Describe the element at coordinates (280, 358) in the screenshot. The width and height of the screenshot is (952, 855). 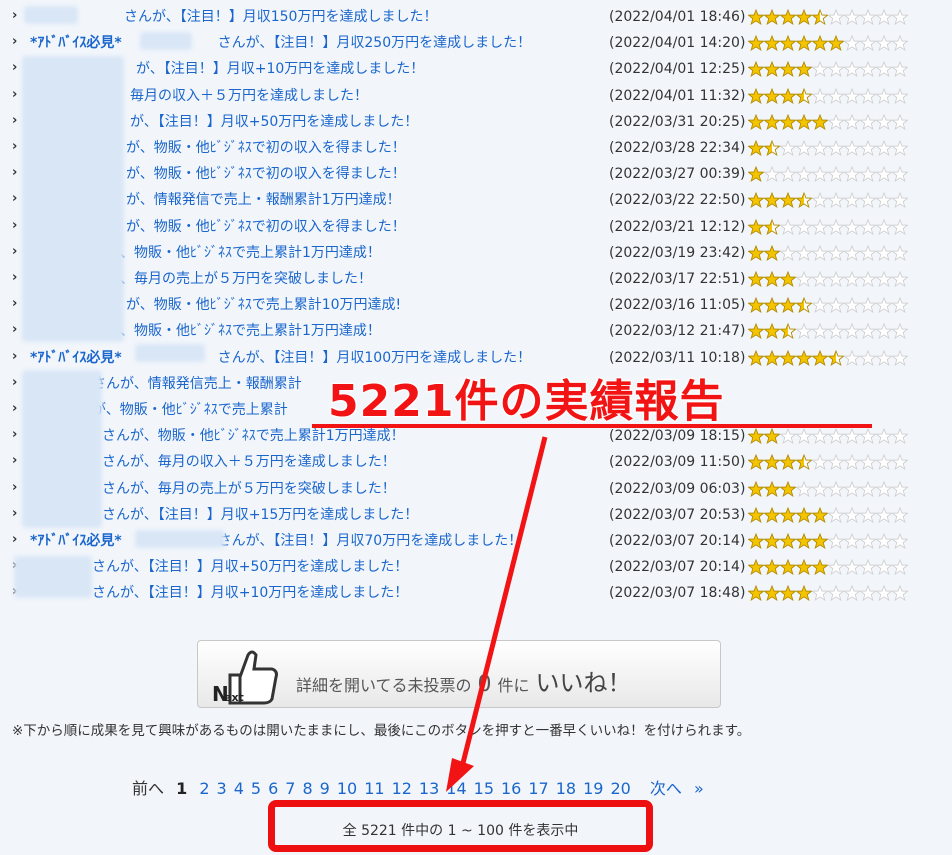
I see `report-title-link: *ｱﾄﾞﾊﾞｲｽ必見* さんが、【注目！】月収100万円を達成しました！` at that location.